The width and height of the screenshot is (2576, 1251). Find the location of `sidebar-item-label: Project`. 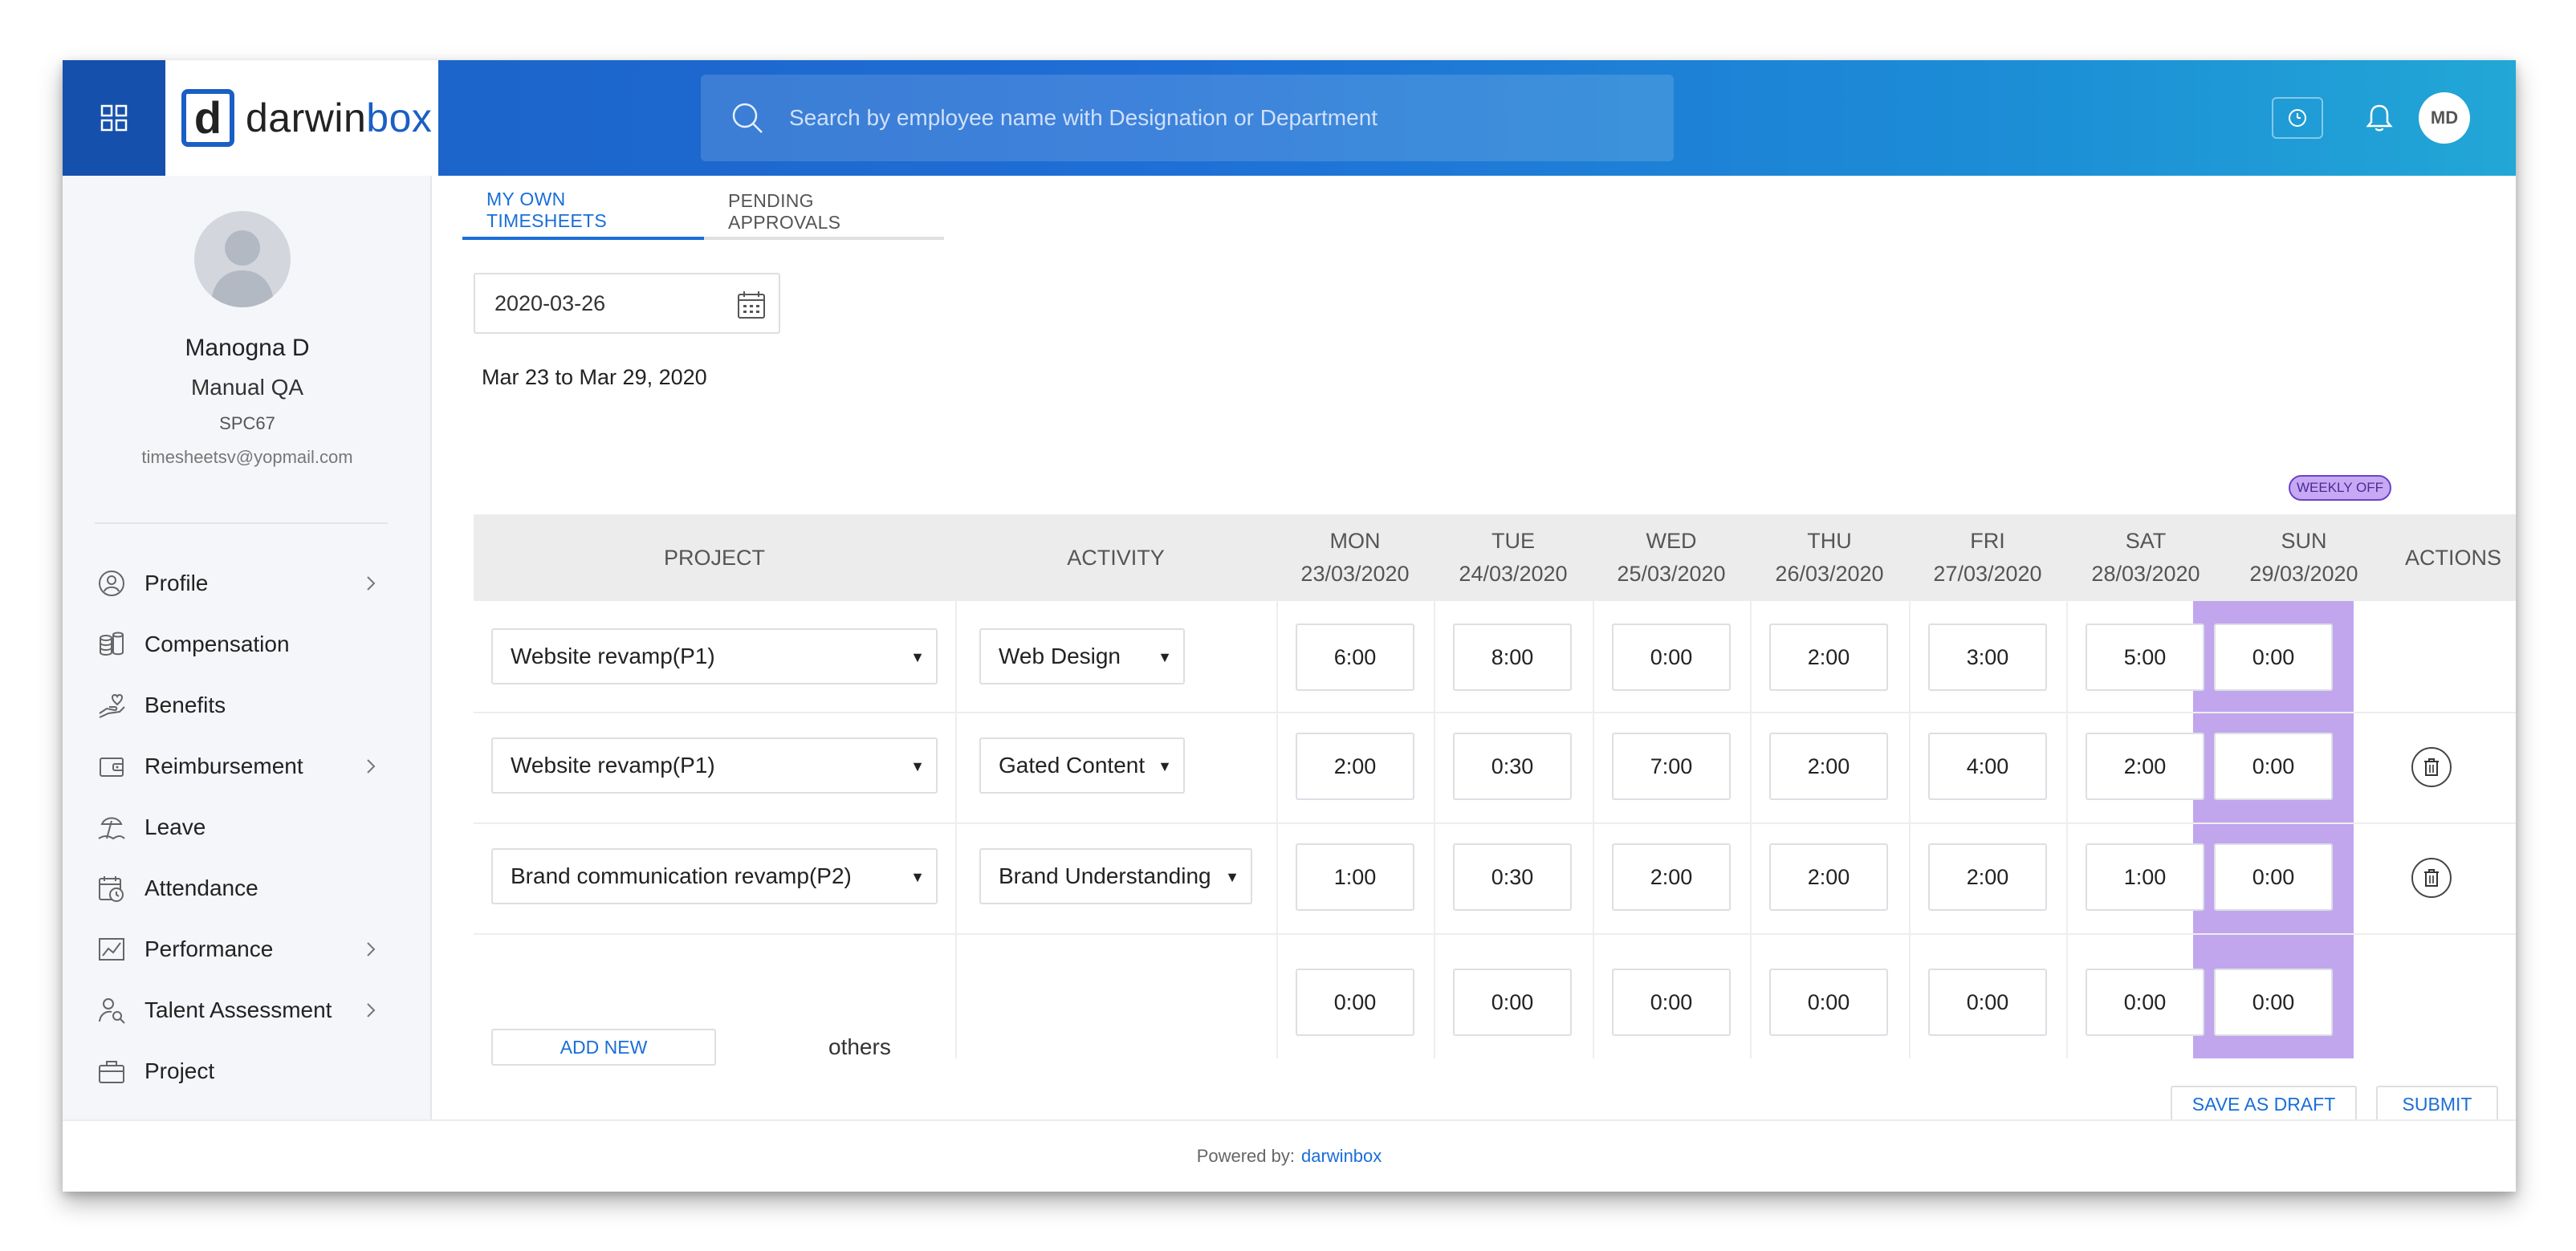

sidebar-item-label: Project is located at coordinates (179, 1070).